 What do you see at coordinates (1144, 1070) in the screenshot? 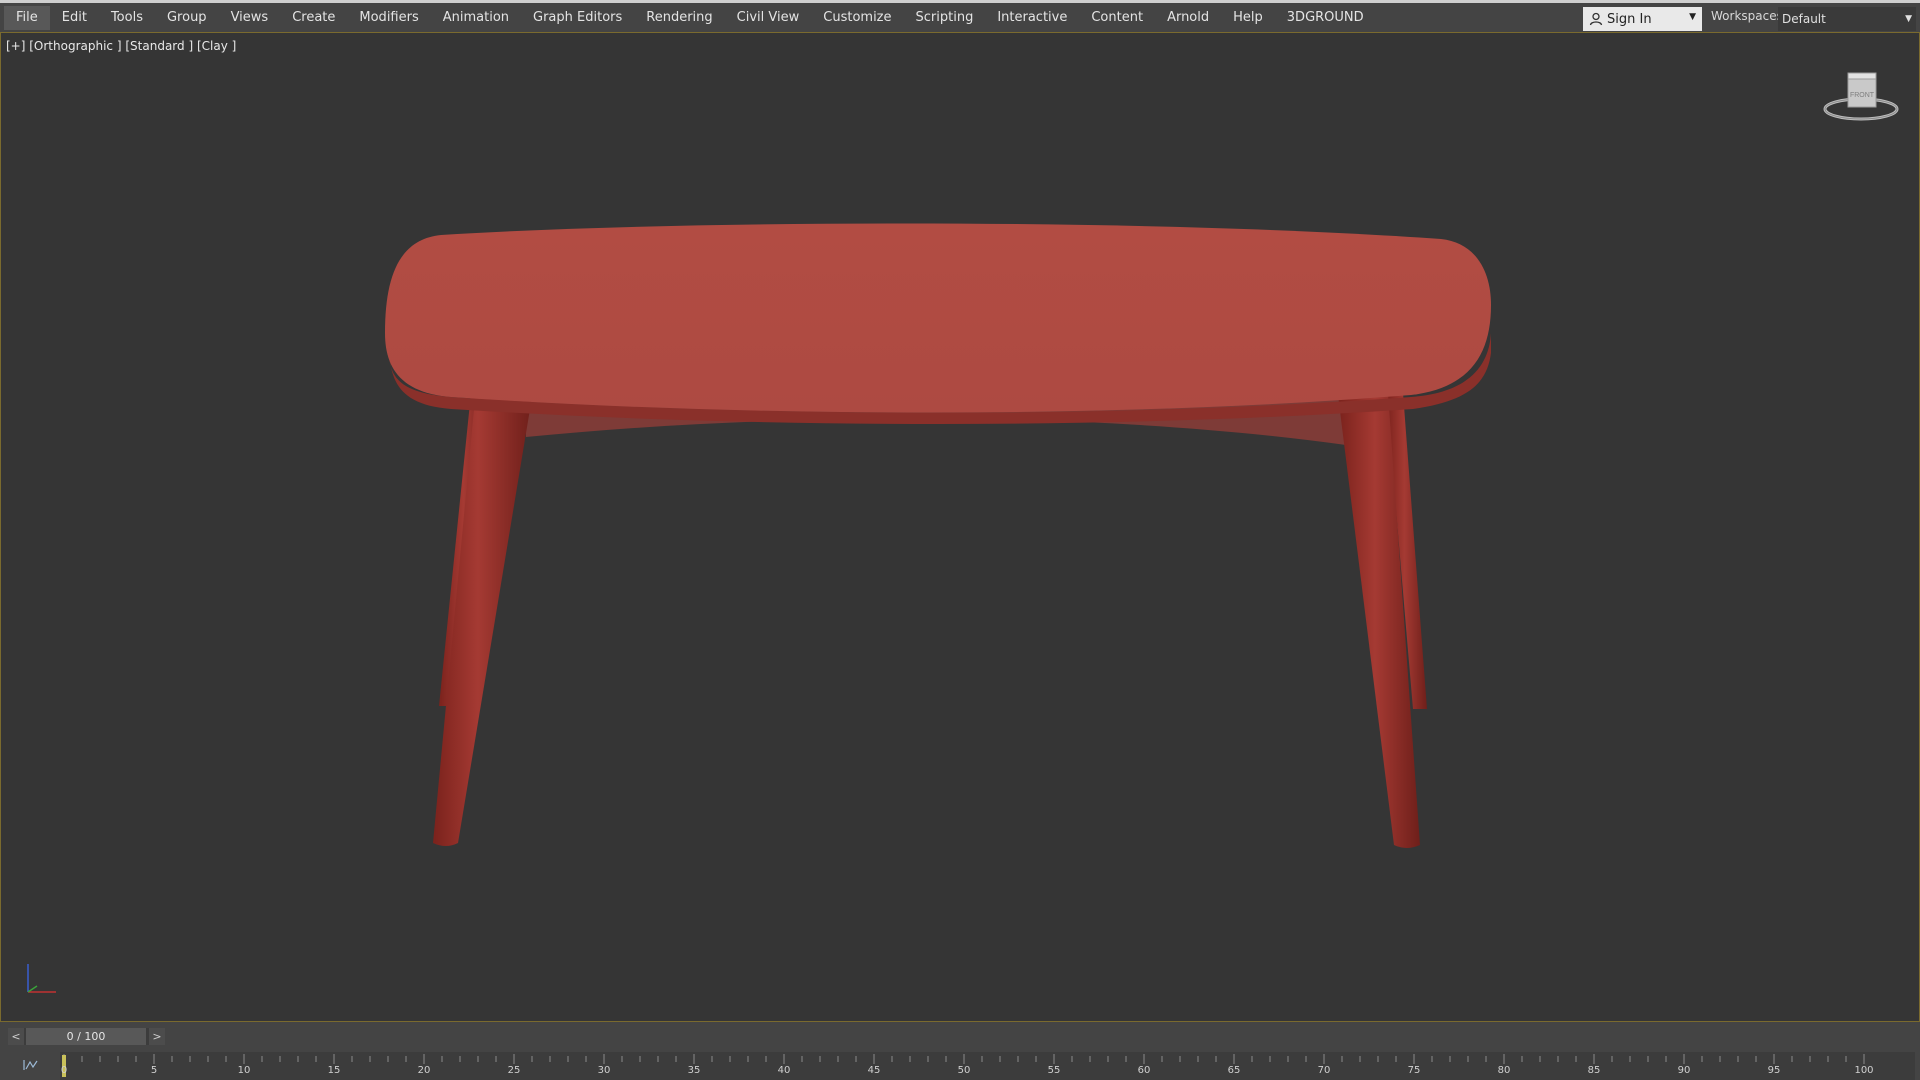
I see `tick-label: 60` at bounding box center [1144, 1070].